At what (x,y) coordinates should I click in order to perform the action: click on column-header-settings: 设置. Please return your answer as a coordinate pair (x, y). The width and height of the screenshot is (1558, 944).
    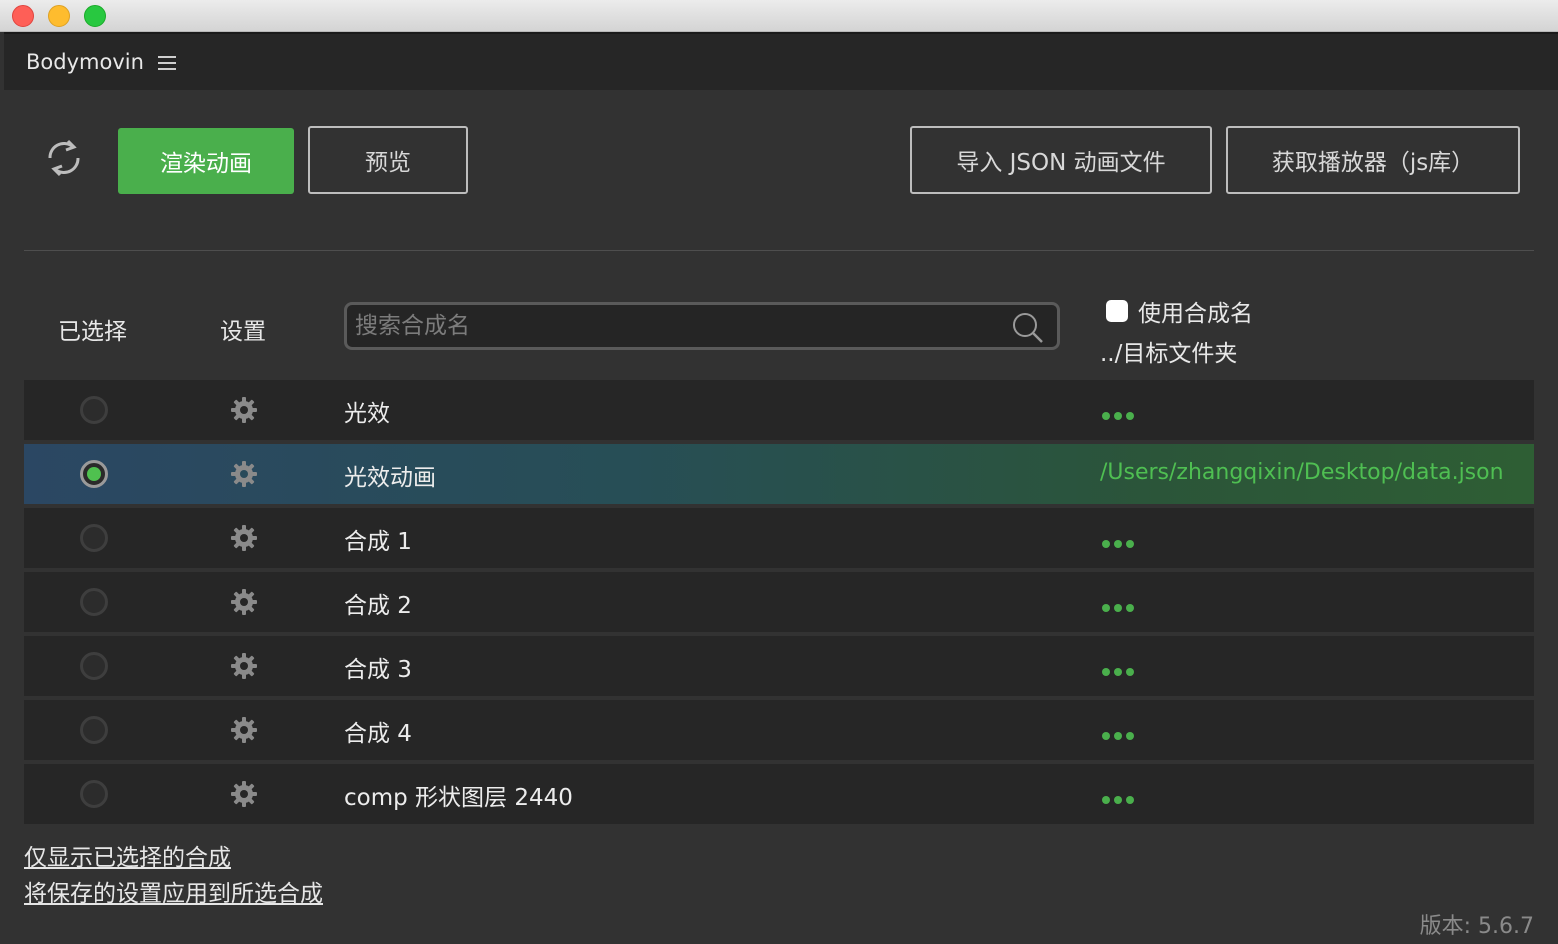
    Looking at the image, I should click on (243, 332).